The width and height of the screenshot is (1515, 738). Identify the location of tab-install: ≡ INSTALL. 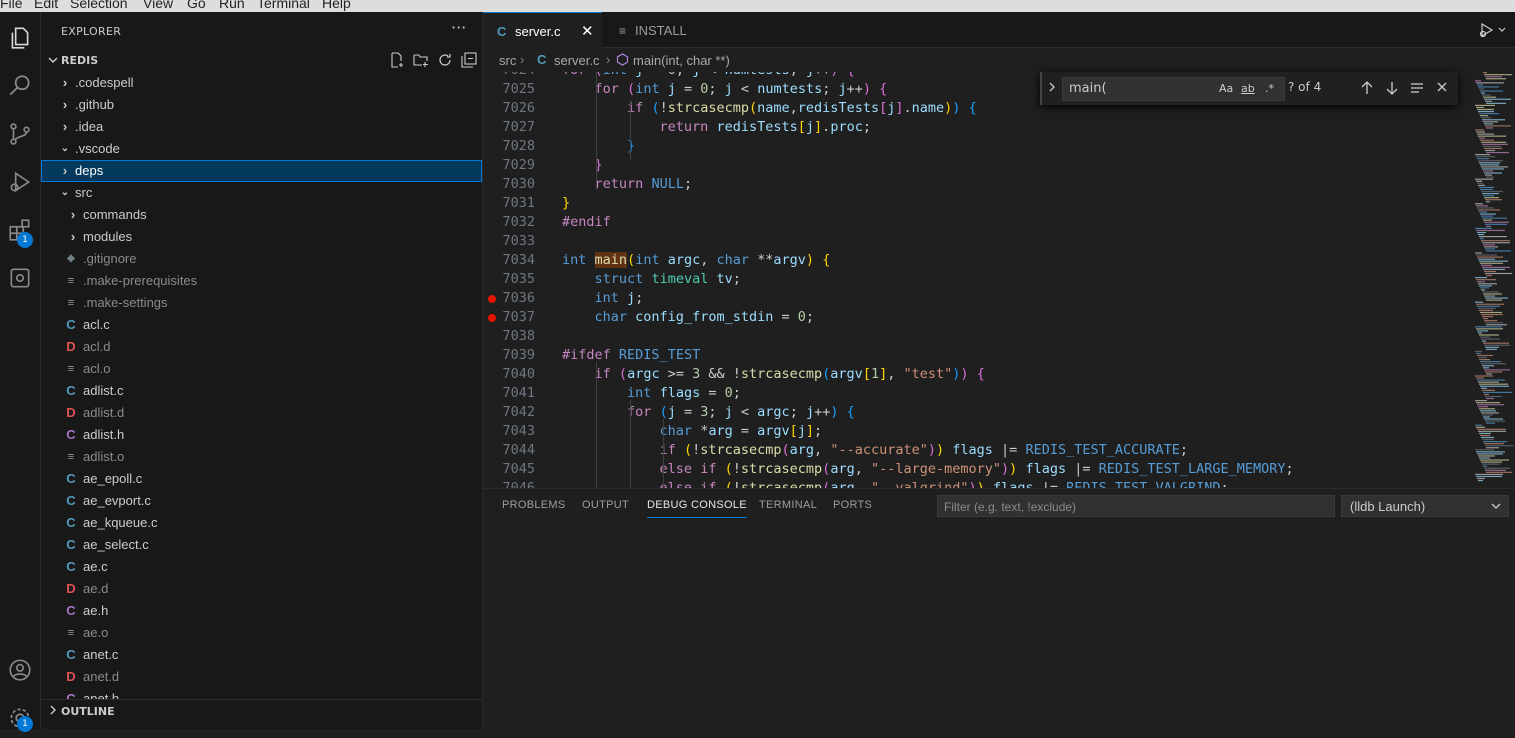
(663, 29).